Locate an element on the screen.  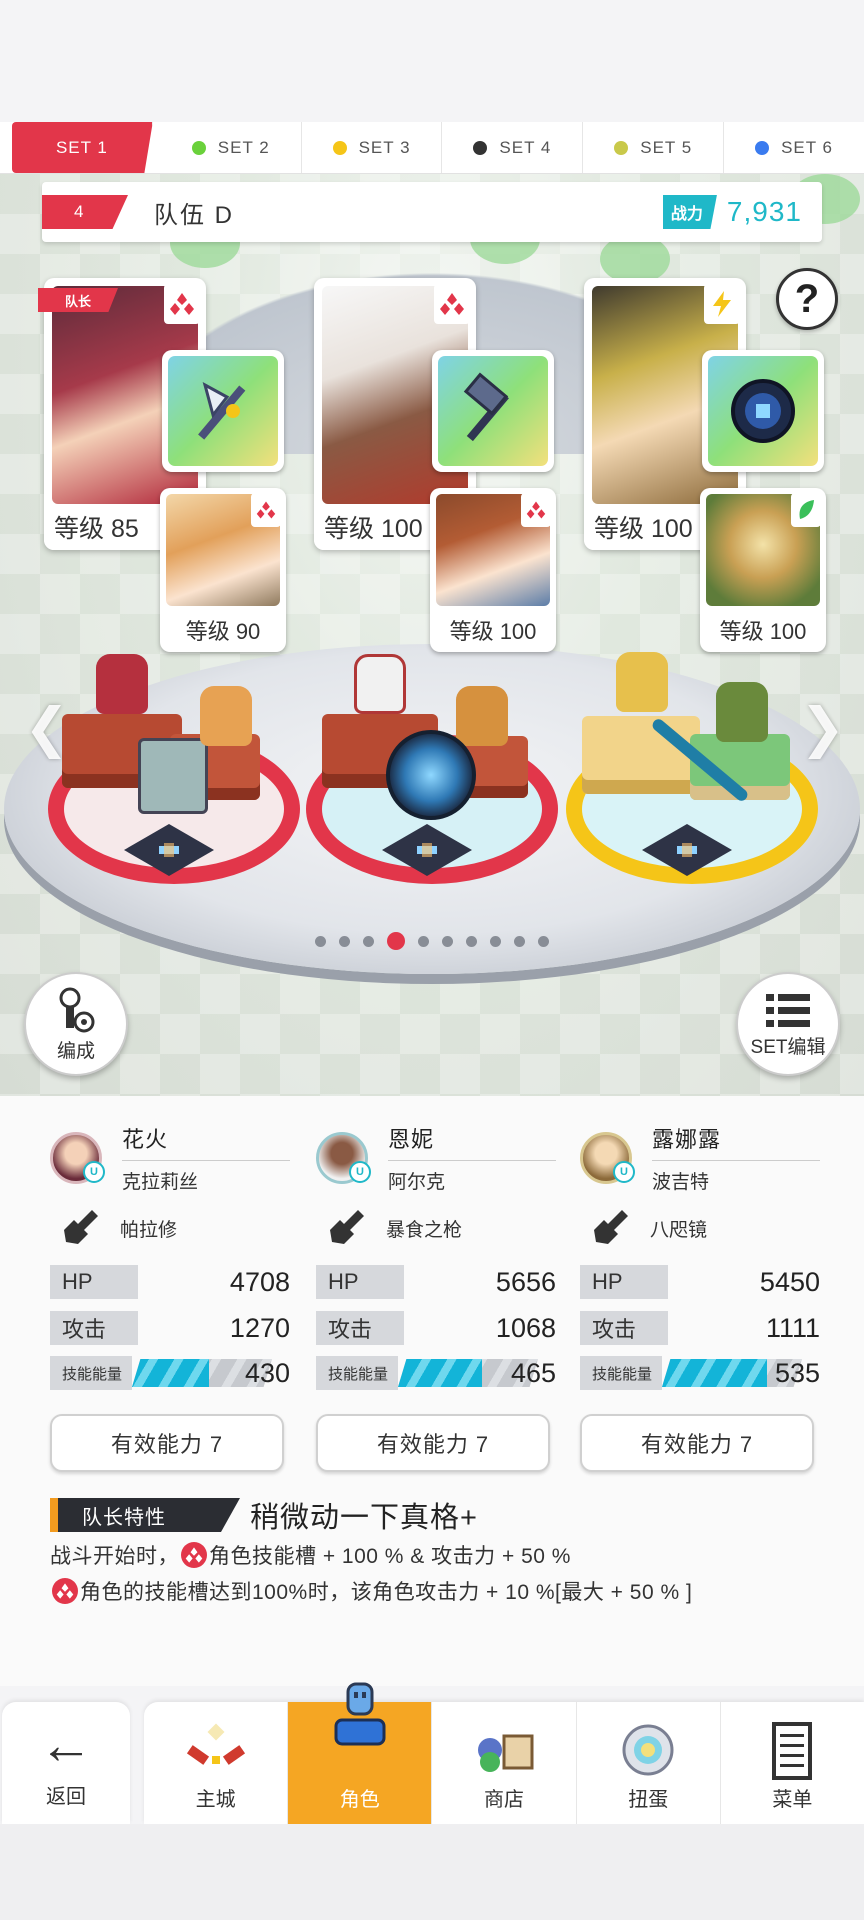
nav-tab-gacha: 扭蛋 is located at coordinates (649, 1763).